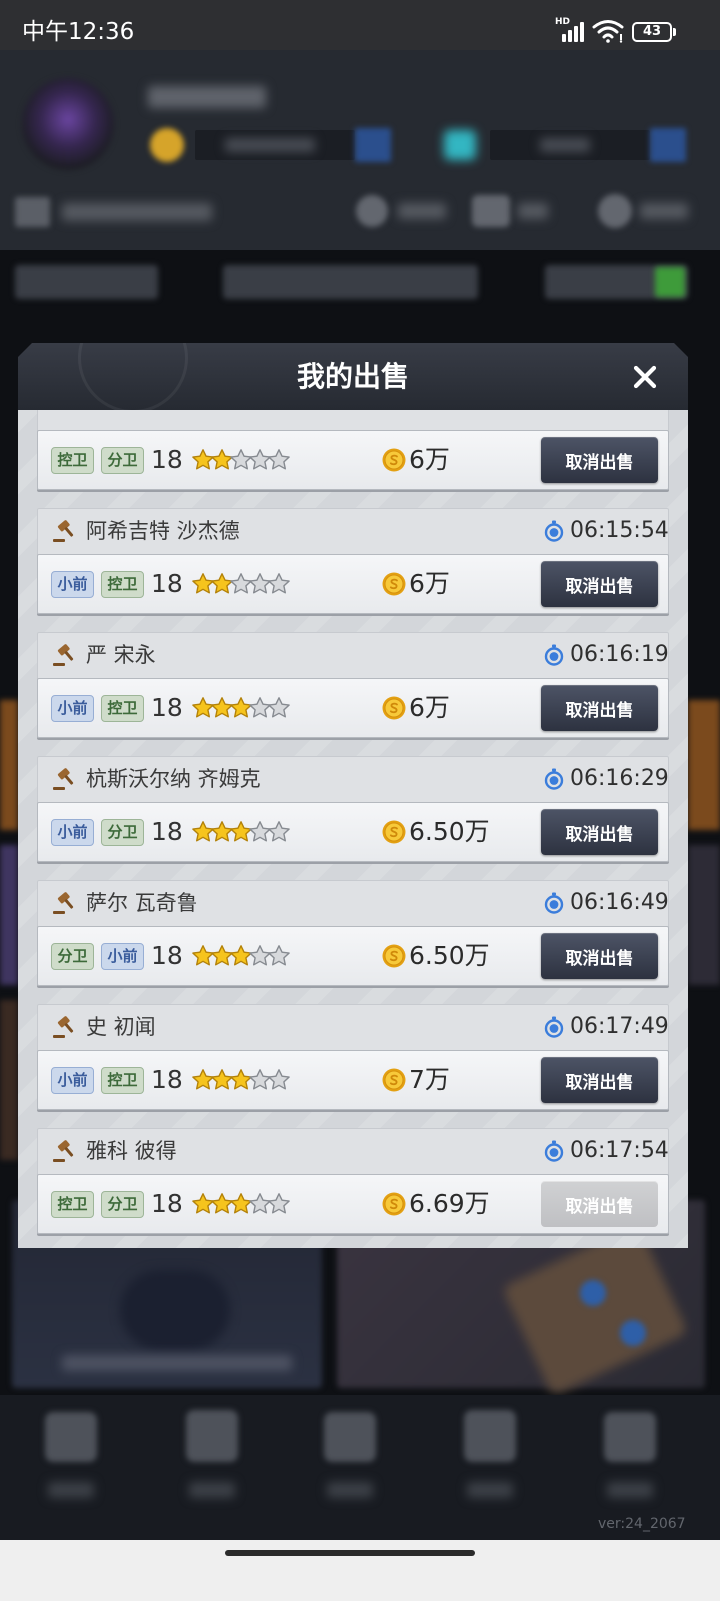 The image size is (720, 1601). Describe the element at coordinates (353, 956) in the screenshot. I see `listing-card: 分卫 小前 18 6.50万 取消出售` at that location.